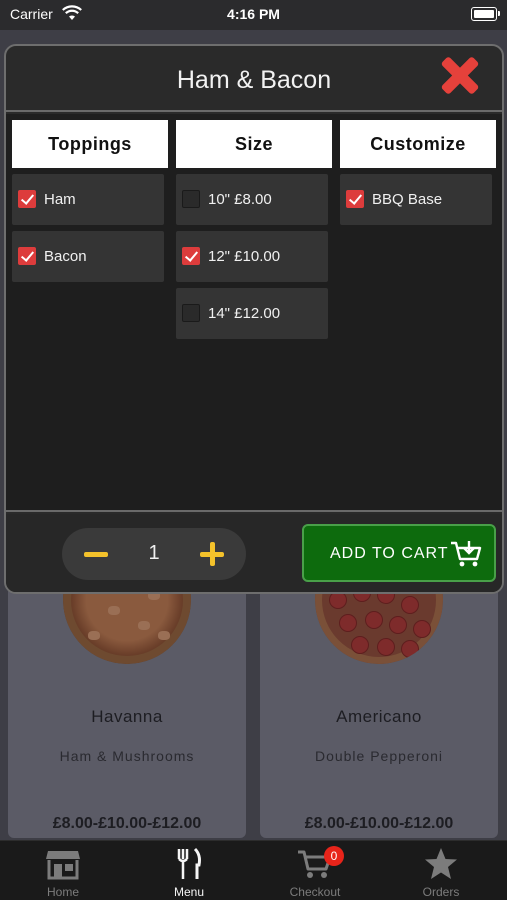  I want to click on add-to-cart-button: ADD TO CART, so click(399, 553).